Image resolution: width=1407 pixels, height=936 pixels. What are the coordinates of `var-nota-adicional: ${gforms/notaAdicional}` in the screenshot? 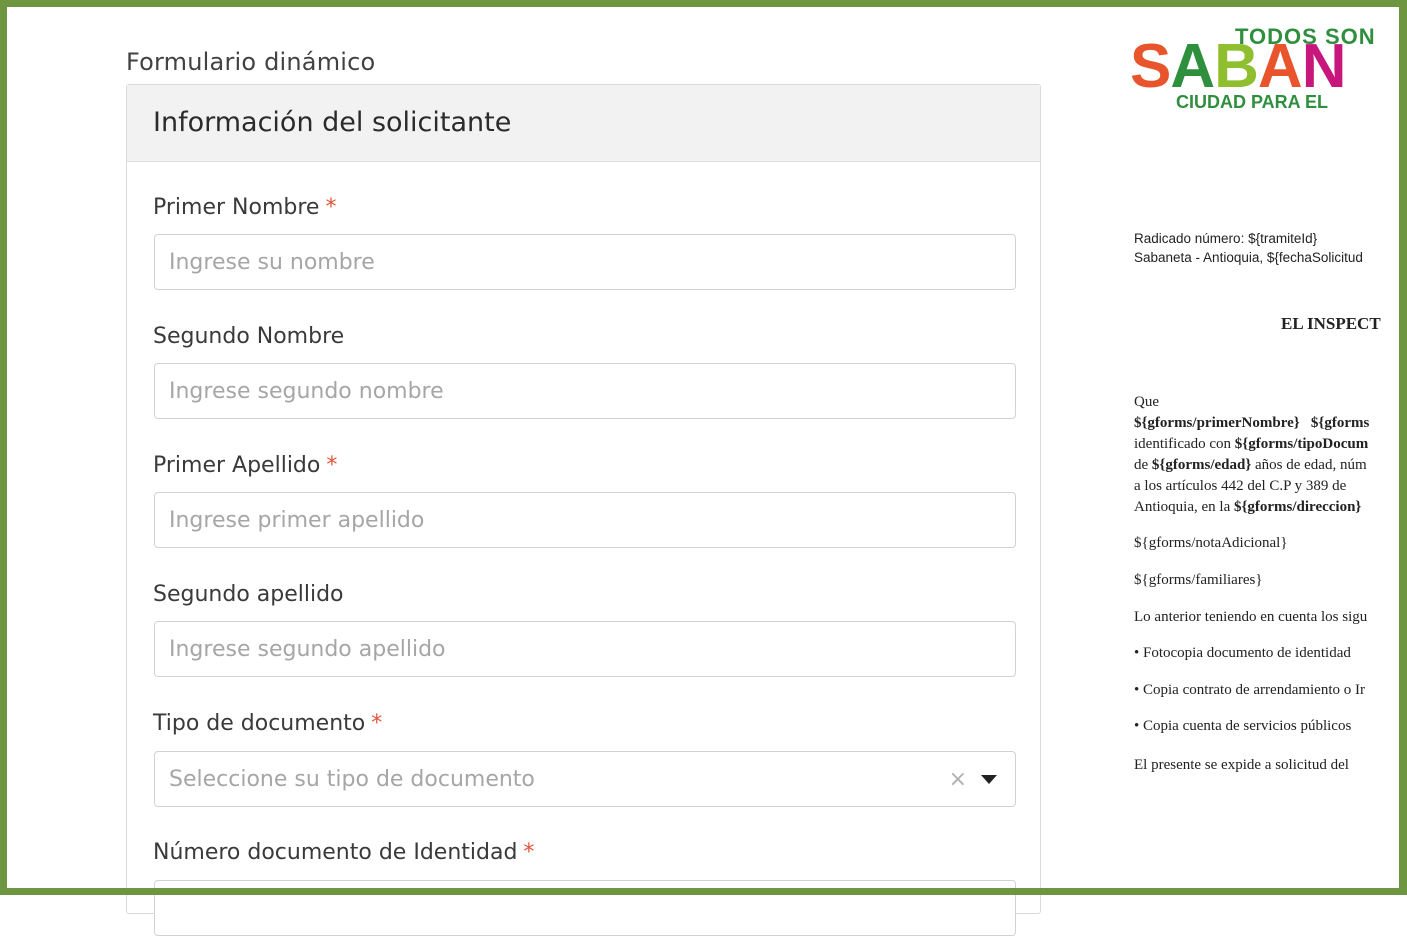 It's located at (1211, 543).